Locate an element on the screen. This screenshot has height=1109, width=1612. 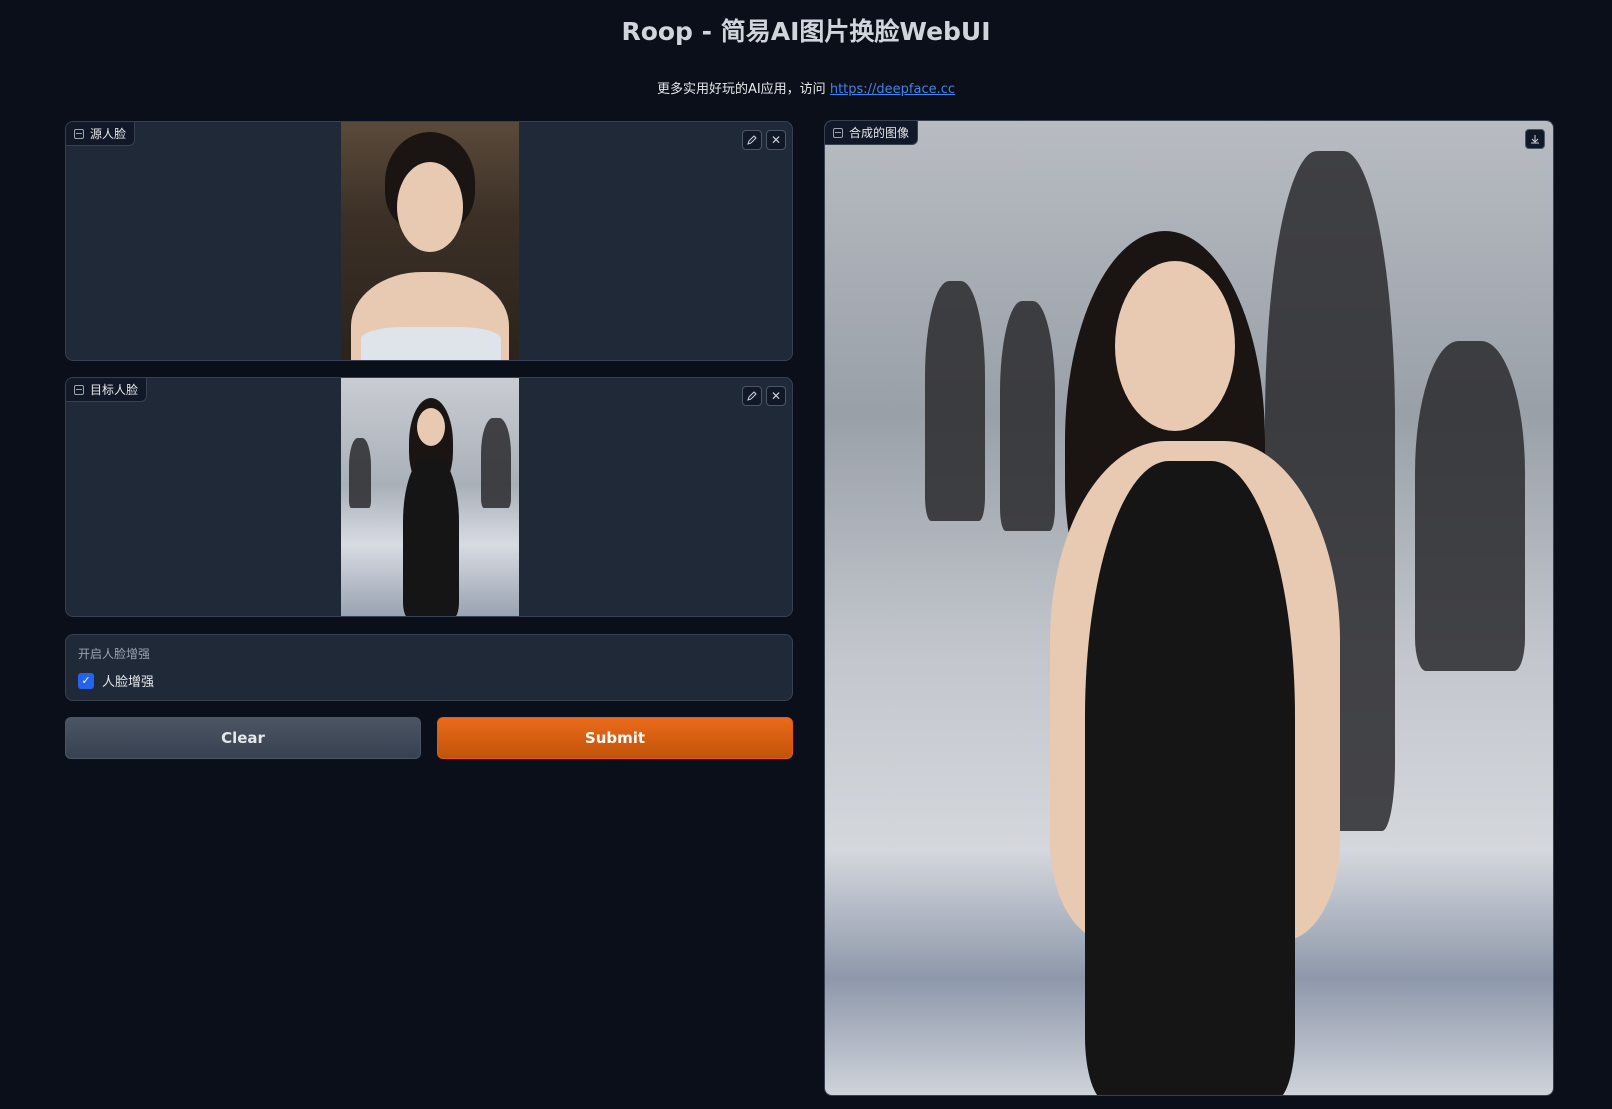
source-face-image is located at coordinates (430, 241).